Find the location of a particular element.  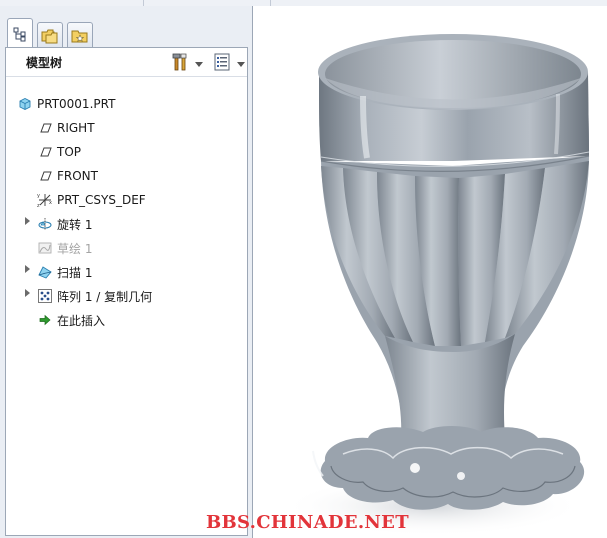

tree-item-label: PRT_CSYS_DEF is located at coordinates (101, 200).